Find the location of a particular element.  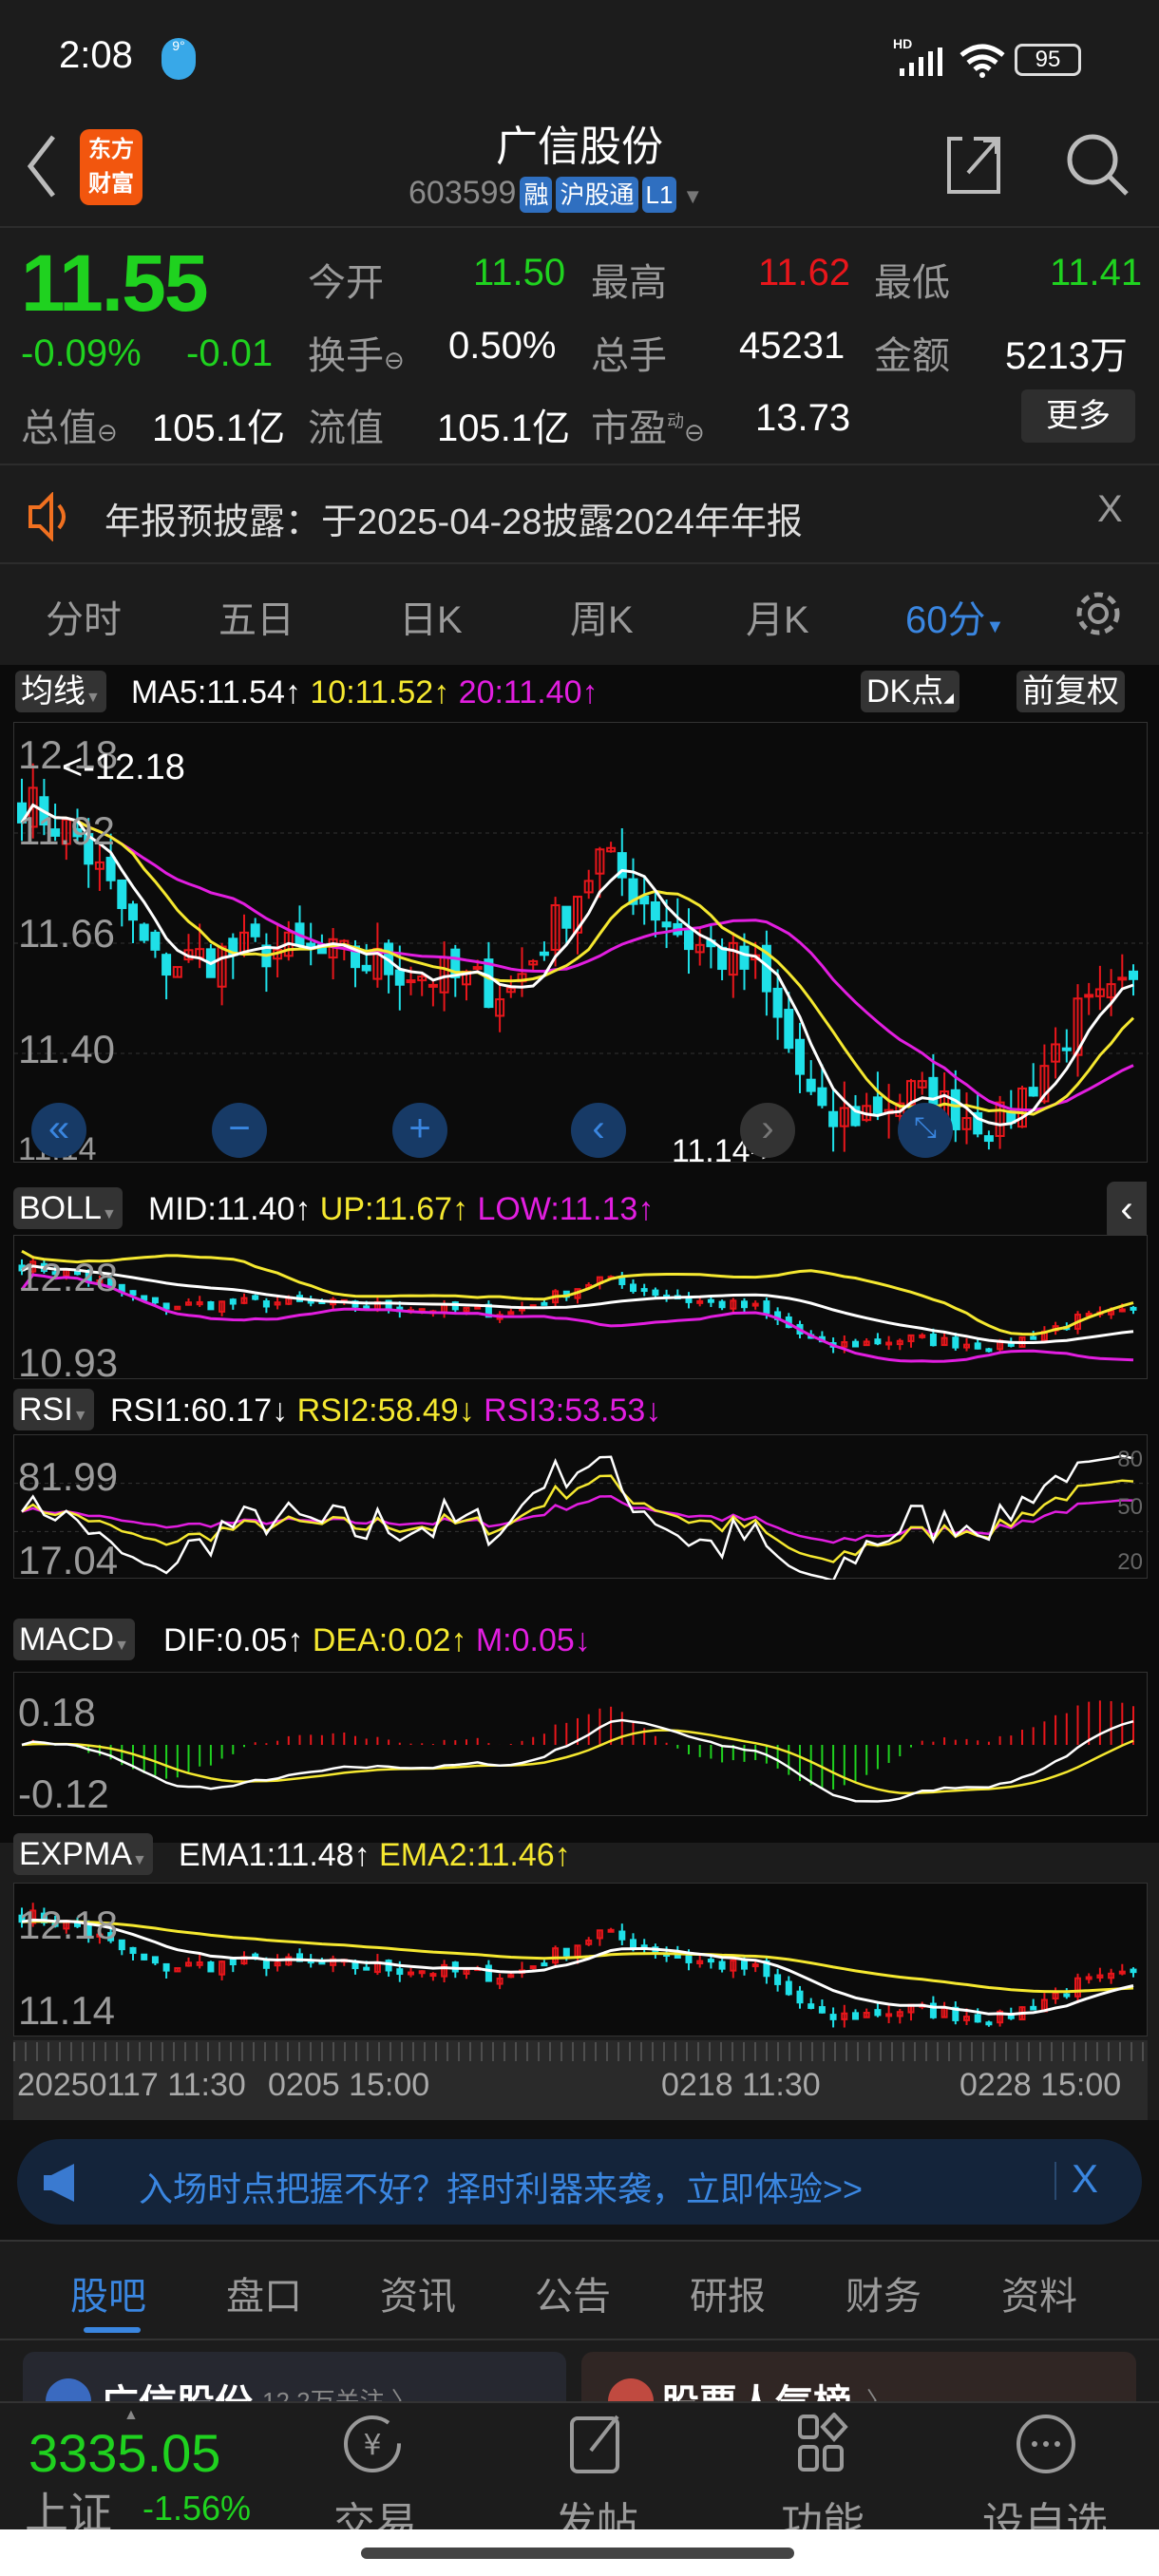

notice-close-button: X is located at coordinates (1110, 509).